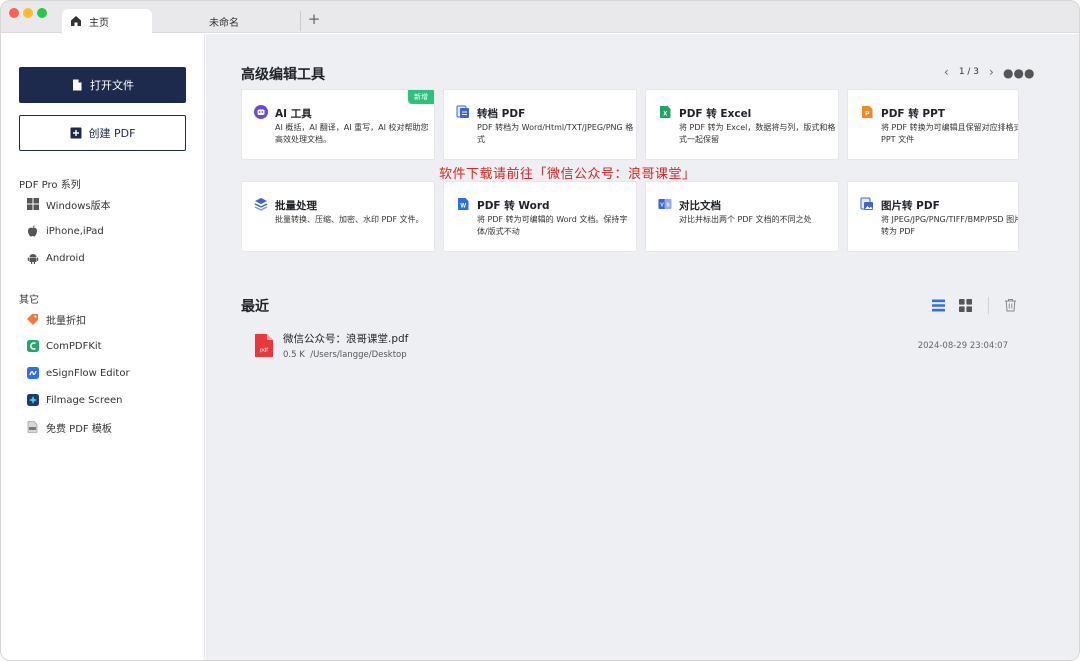 The image size is (1080, 661). What do you see at coordinates (540, 17) in the screenshot?
I see `title-bar: 主页 未命名 +` at bounding box center [540, 17].